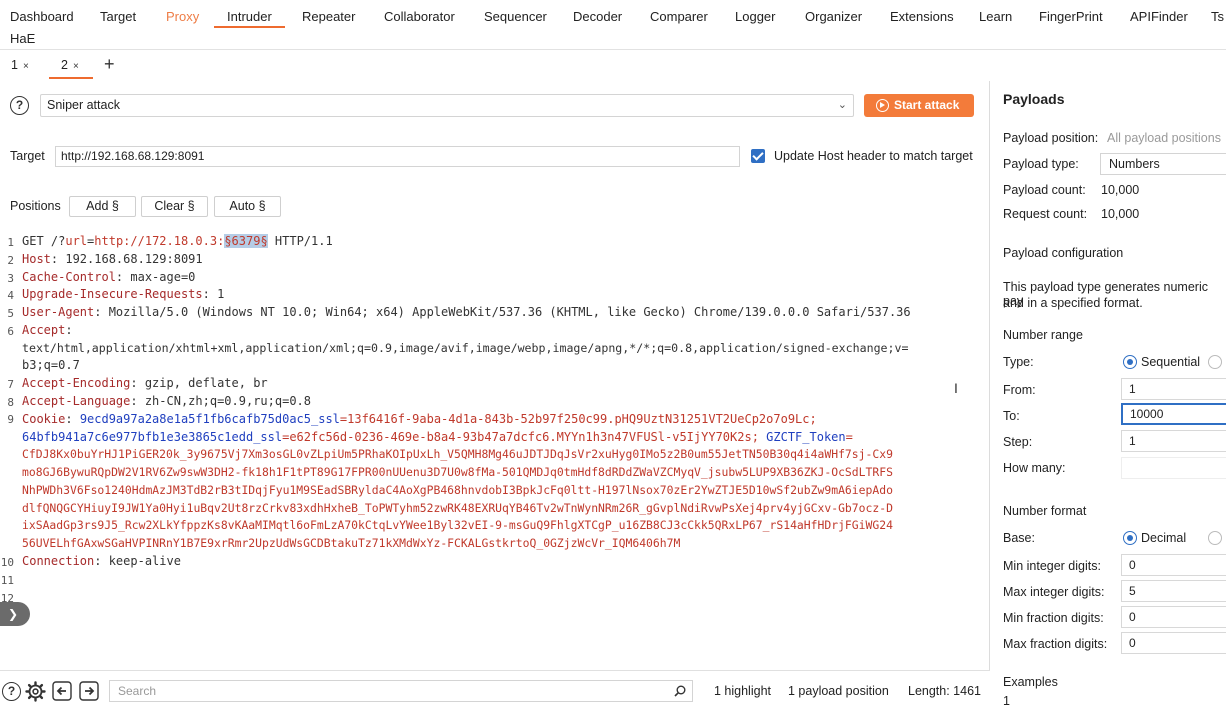 Image resolution: width=1226 pixels, height=706 pixels. Describe the element at coordinates (679, 16) in the screenshot. I see `tab-comparer: Comparer` at that location.